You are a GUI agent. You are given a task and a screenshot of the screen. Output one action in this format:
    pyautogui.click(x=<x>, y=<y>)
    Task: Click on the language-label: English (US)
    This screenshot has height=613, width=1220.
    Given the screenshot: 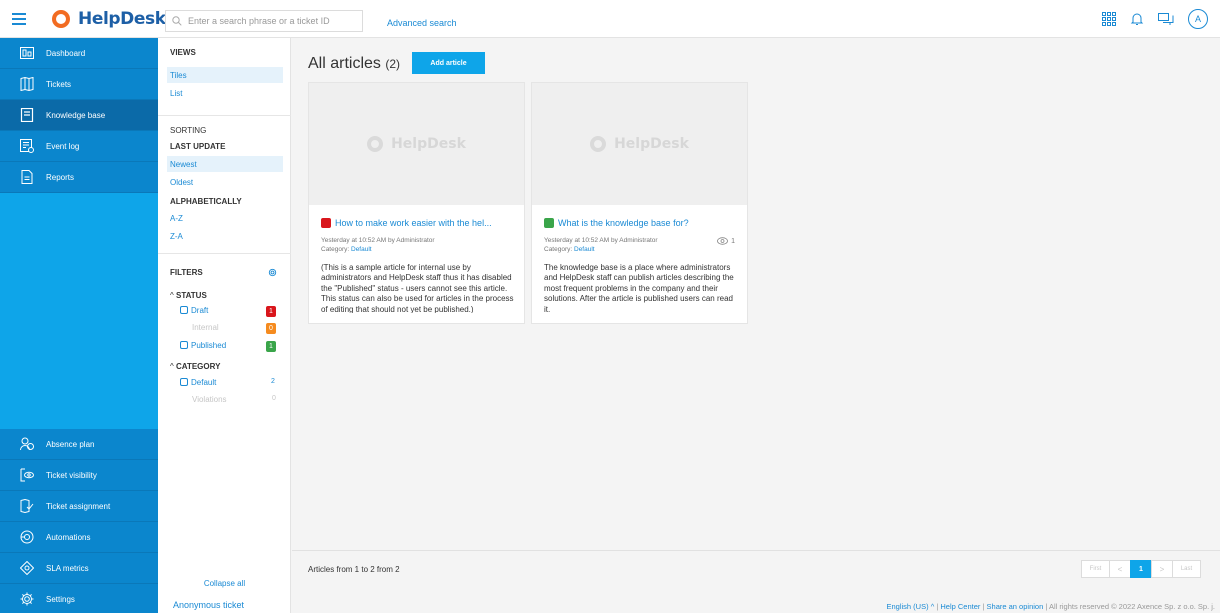 What is the action you would take?
    pyautogui.click(x=907, y=606)
    